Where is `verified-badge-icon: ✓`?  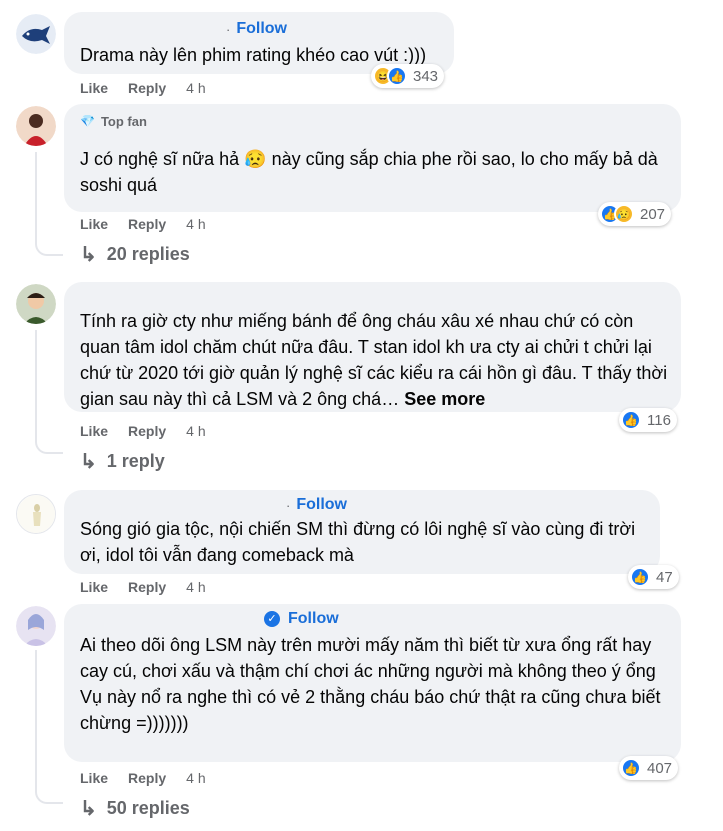 verified-badge-icon: ✓ is located at coordinates (272, 619).